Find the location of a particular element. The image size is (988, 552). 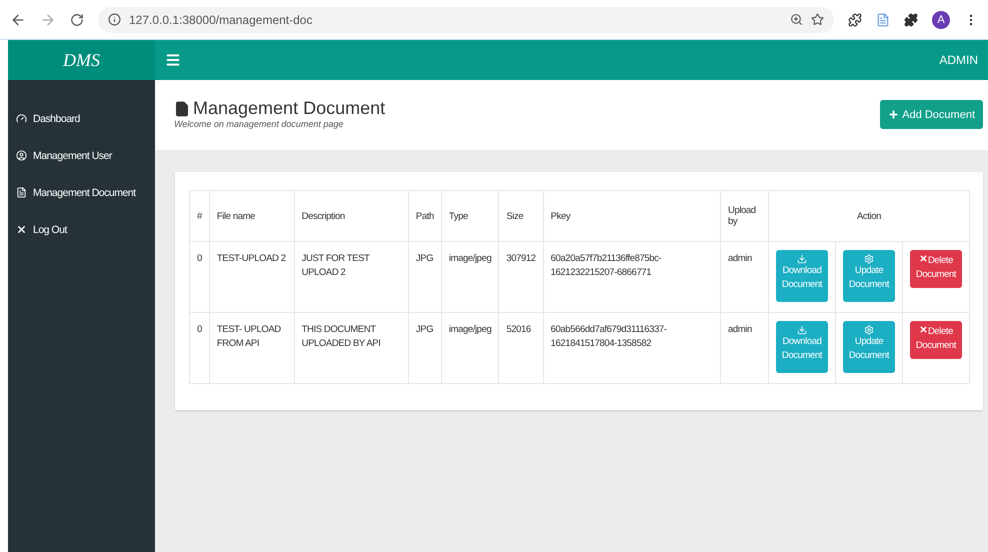

pkey-cell: 60ab566dd7af679d31116337-1621841517804-1358582 is located at coordinates (631, 348).